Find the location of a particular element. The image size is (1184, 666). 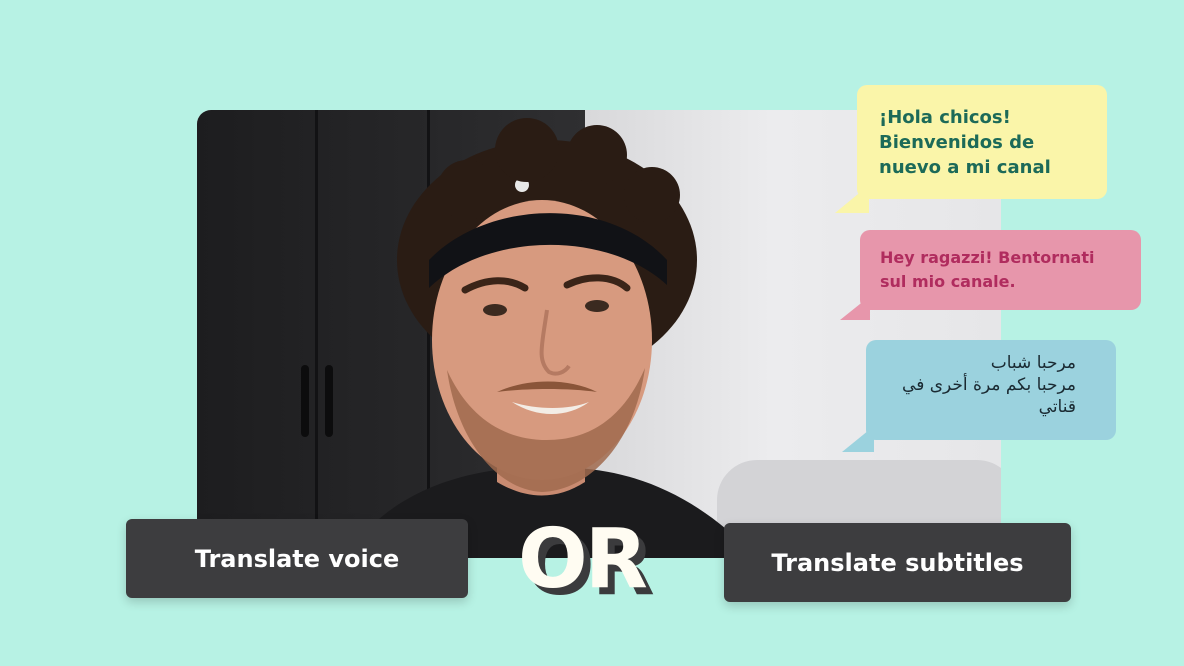

bubble-text: Bienvenidos de is located at coordinates (957, 142).